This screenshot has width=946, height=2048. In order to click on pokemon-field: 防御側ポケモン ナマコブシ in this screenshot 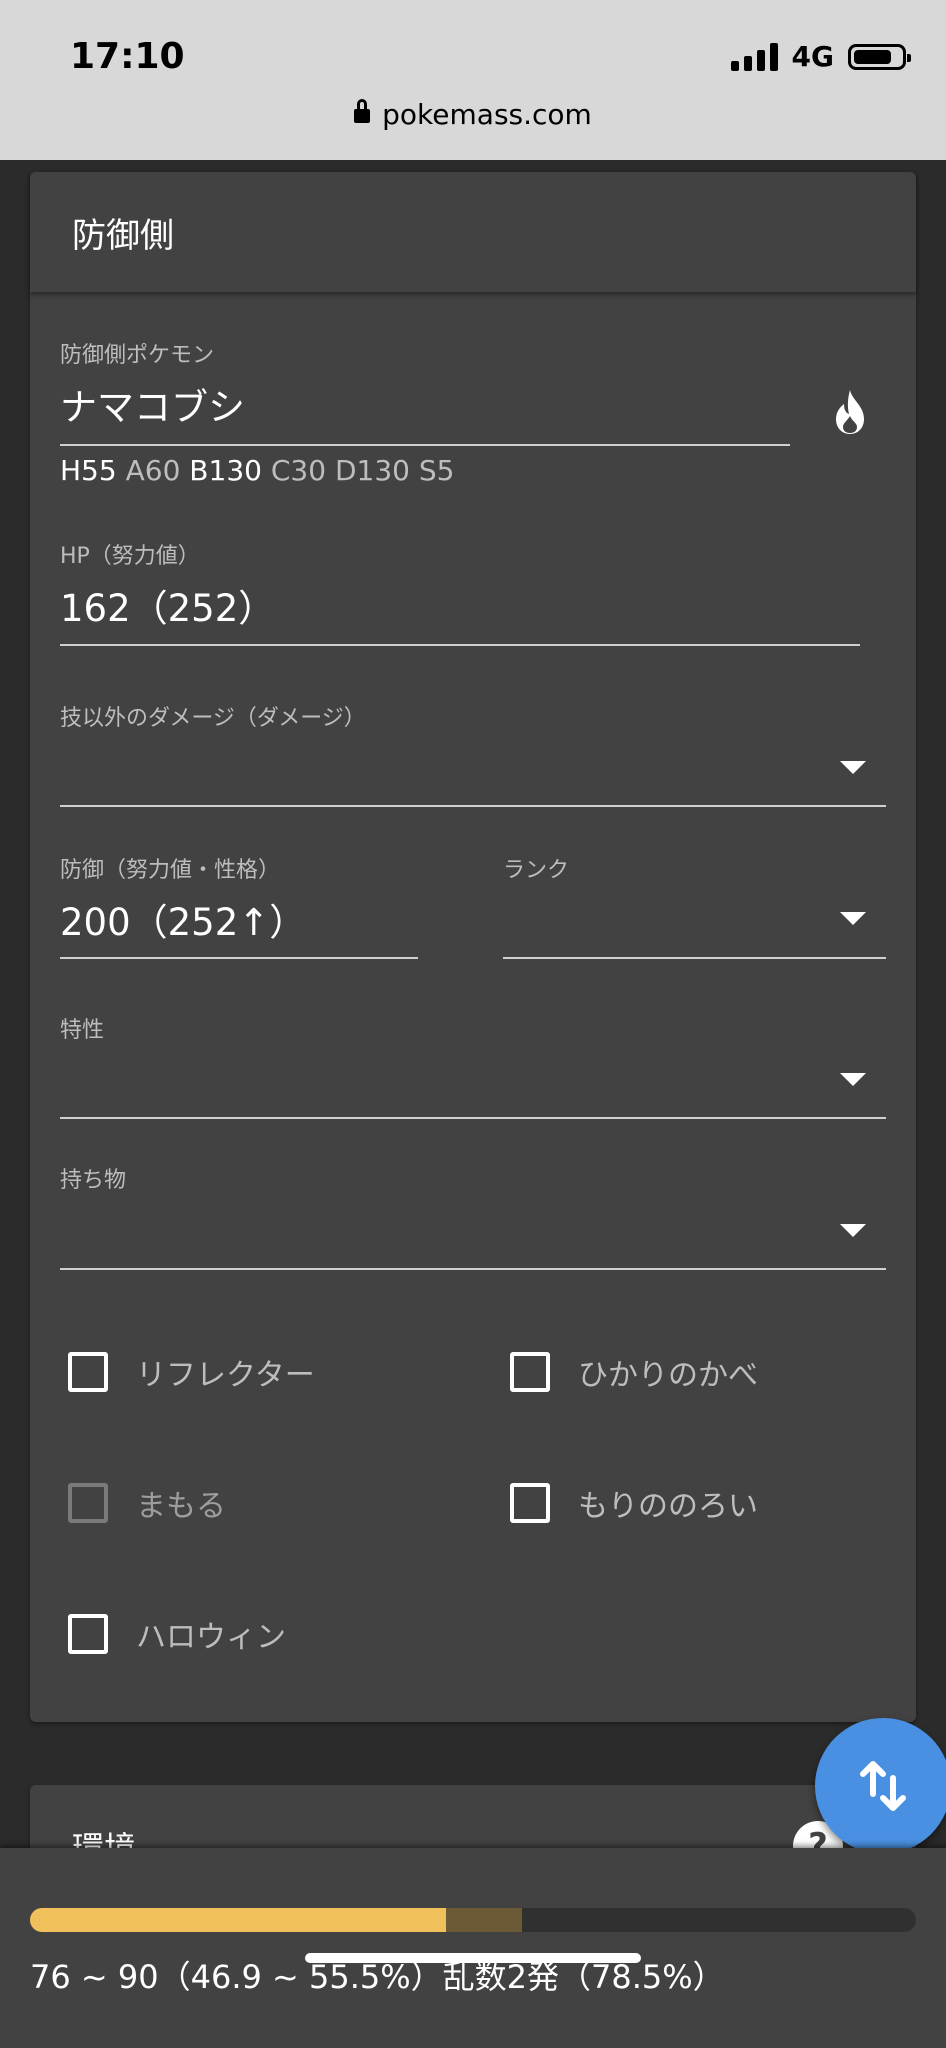, I will do `click(440, 383)`.